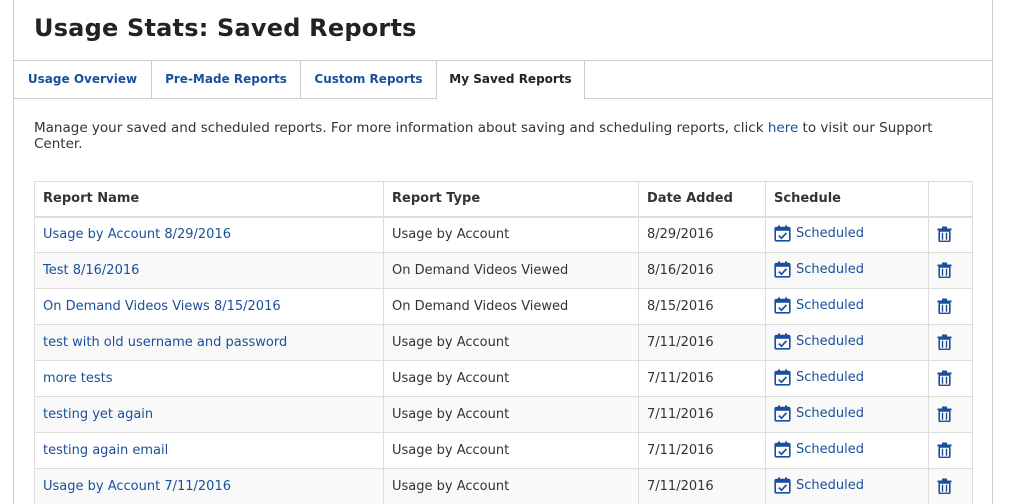 The image size is (1012, 504). What do you see at coordinates (847, 199) in the screenshot?
I see `header-schedule: Schedule` at bounding box center [847, 199].